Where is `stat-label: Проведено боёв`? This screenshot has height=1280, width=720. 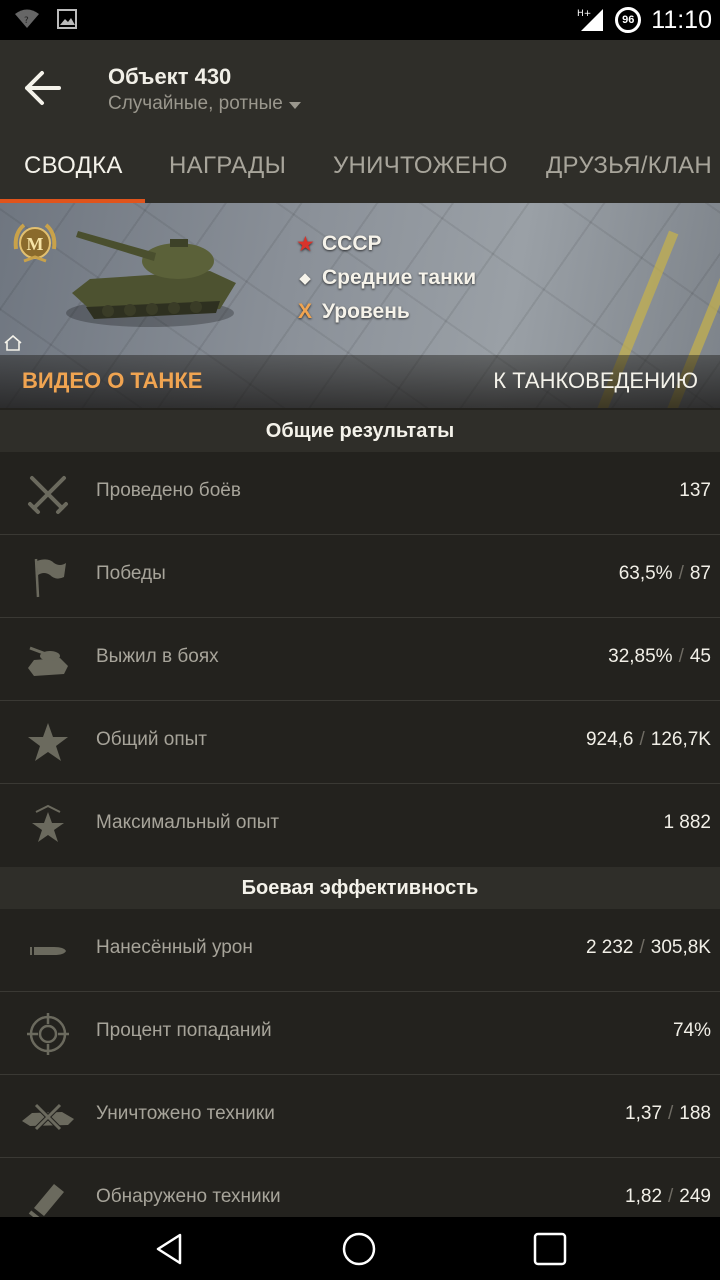 stat-label: Проведено боёв is located at coordinates (168, 490).